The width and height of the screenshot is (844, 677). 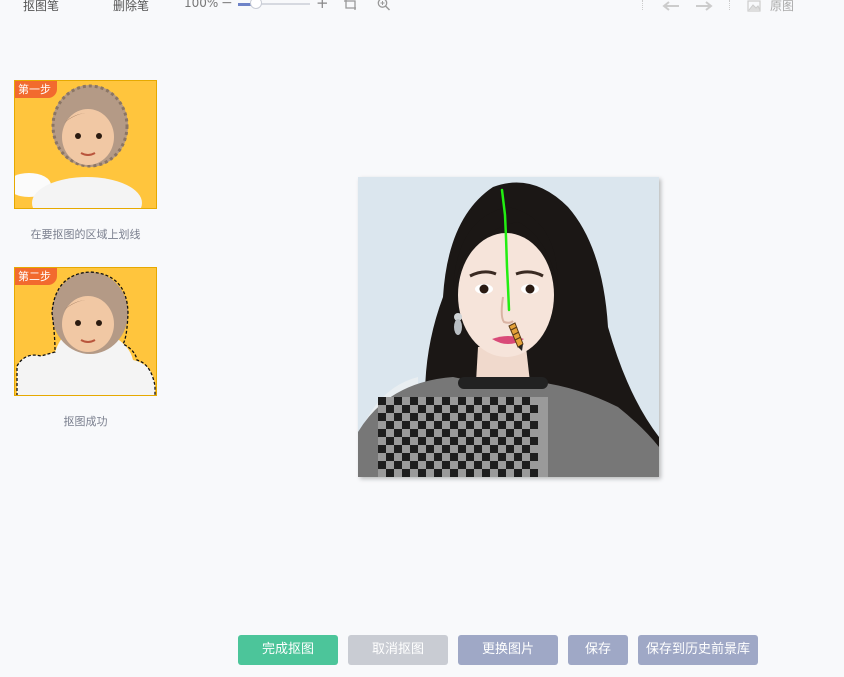 I want to click on redo-arrow-icon, so click(x=704, y=8).